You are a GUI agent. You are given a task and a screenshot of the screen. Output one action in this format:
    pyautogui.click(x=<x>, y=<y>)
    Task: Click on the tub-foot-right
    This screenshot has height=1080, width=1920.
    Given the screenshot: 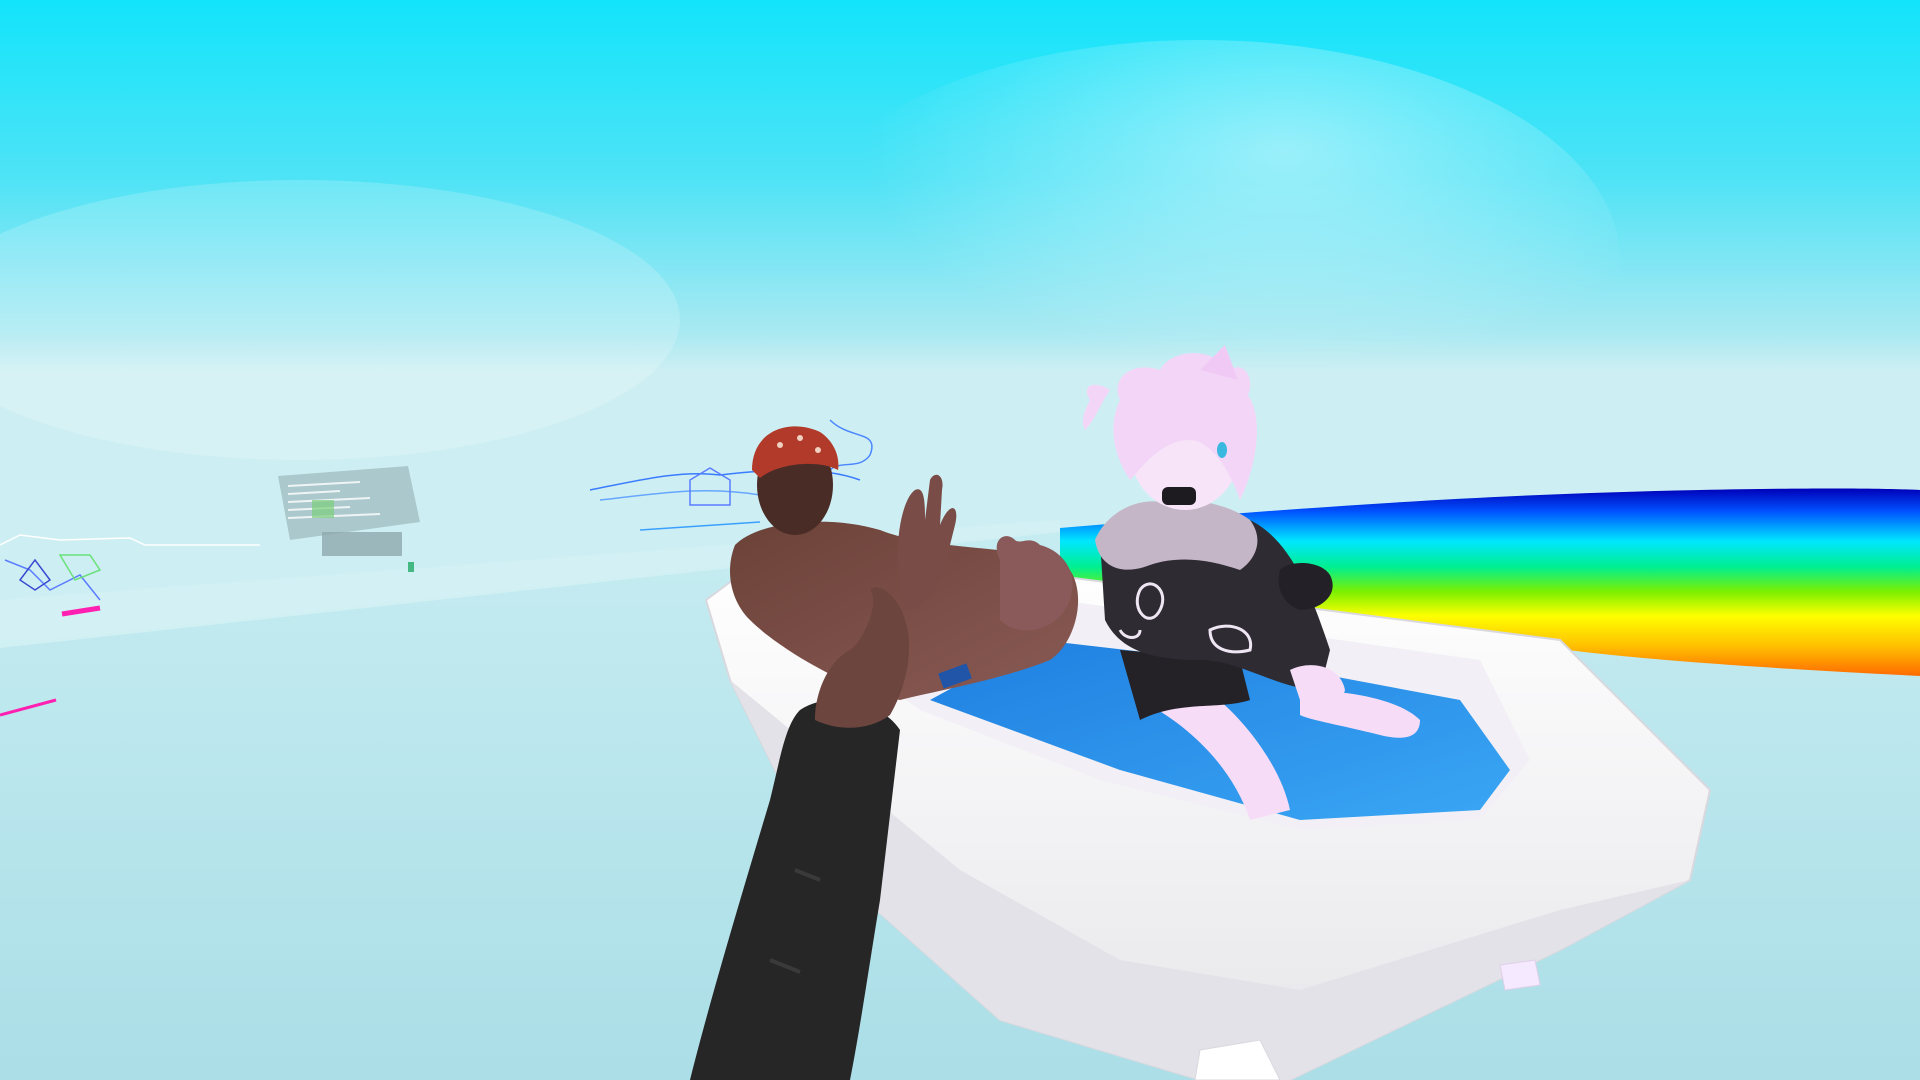 What is the action you would take?
    pyautogui.click(x=1520, y=975)
    